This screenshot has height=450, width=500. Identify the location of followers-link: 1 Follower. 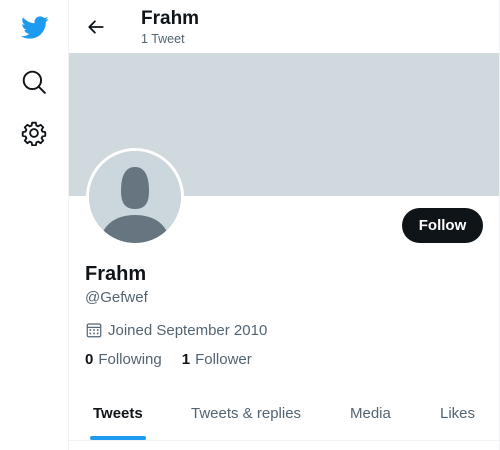
(217, 359).